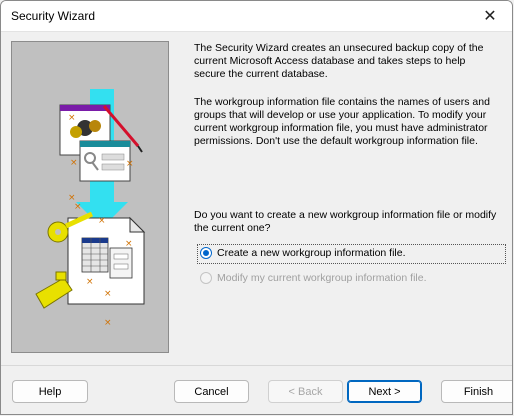 The height and width of the screenshot is (416, 514). I want to click on radio-selected-icon, so click(206, 253).